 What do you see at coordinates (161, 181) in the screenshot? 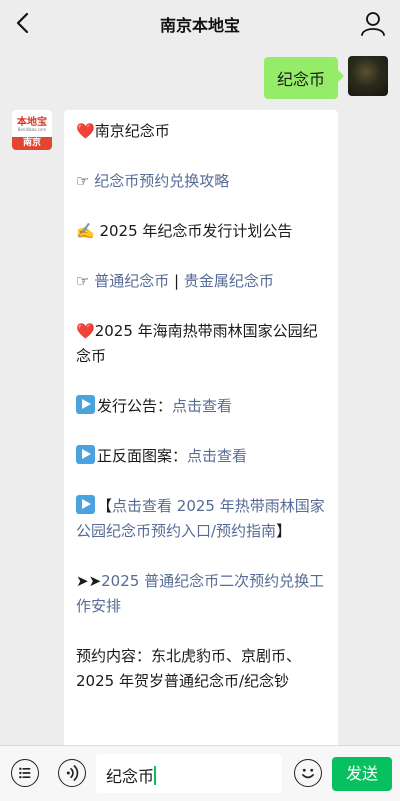
I see `guide-link: 纪念币预约兑换攻略` at bounding box center [161, 181].